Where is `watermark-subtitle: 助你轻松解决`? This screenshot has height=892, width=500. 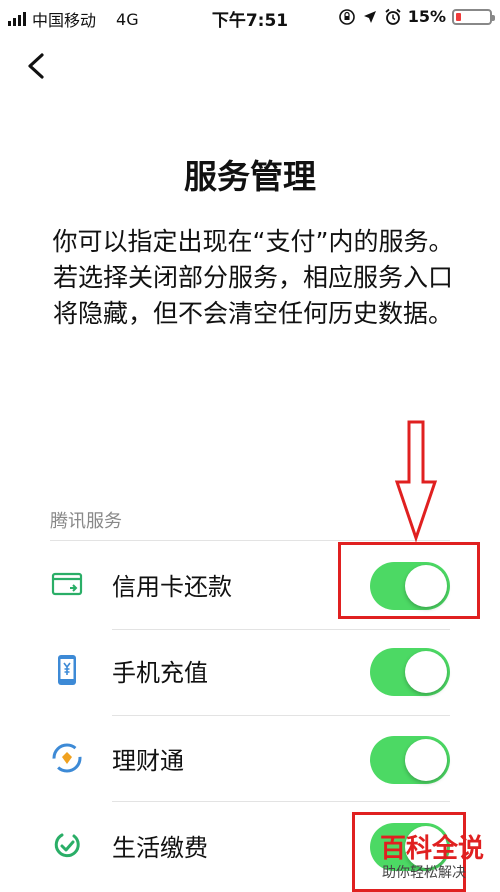
watermark-subtitle: 助你轻松解决 is located at coordinates (424, 873).